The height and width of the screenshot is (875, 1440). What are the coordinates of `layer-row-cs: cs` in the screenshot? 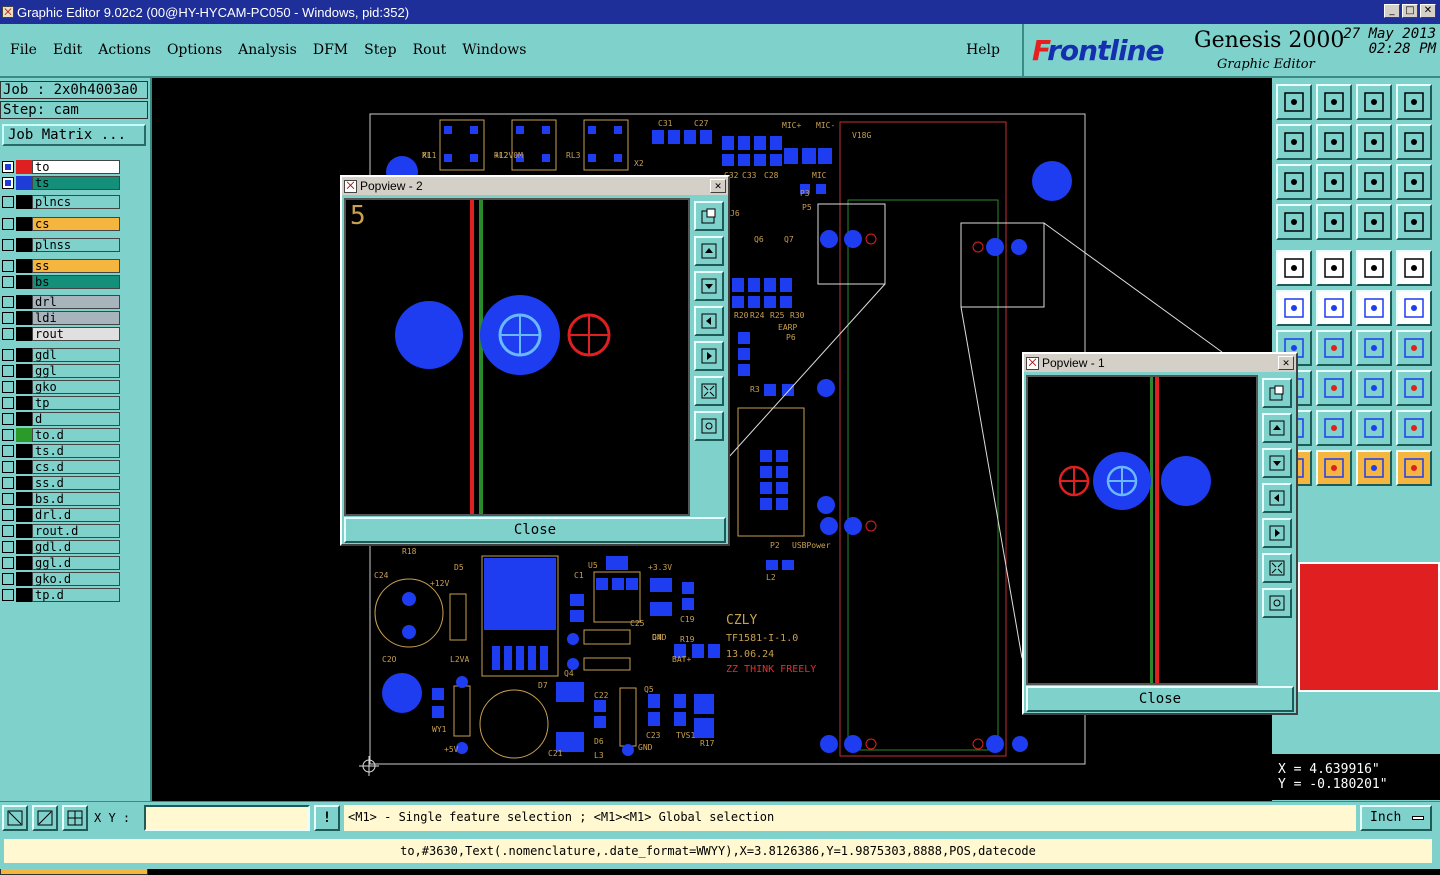 It's located at (61, 224).